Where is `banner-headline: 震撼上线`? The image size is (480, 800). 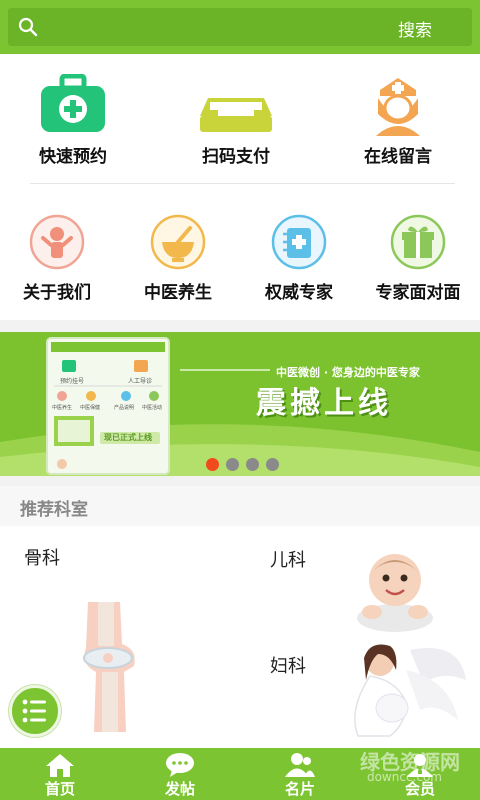
banner-headline: 震撼上线 is located at coordinates (324, 403).